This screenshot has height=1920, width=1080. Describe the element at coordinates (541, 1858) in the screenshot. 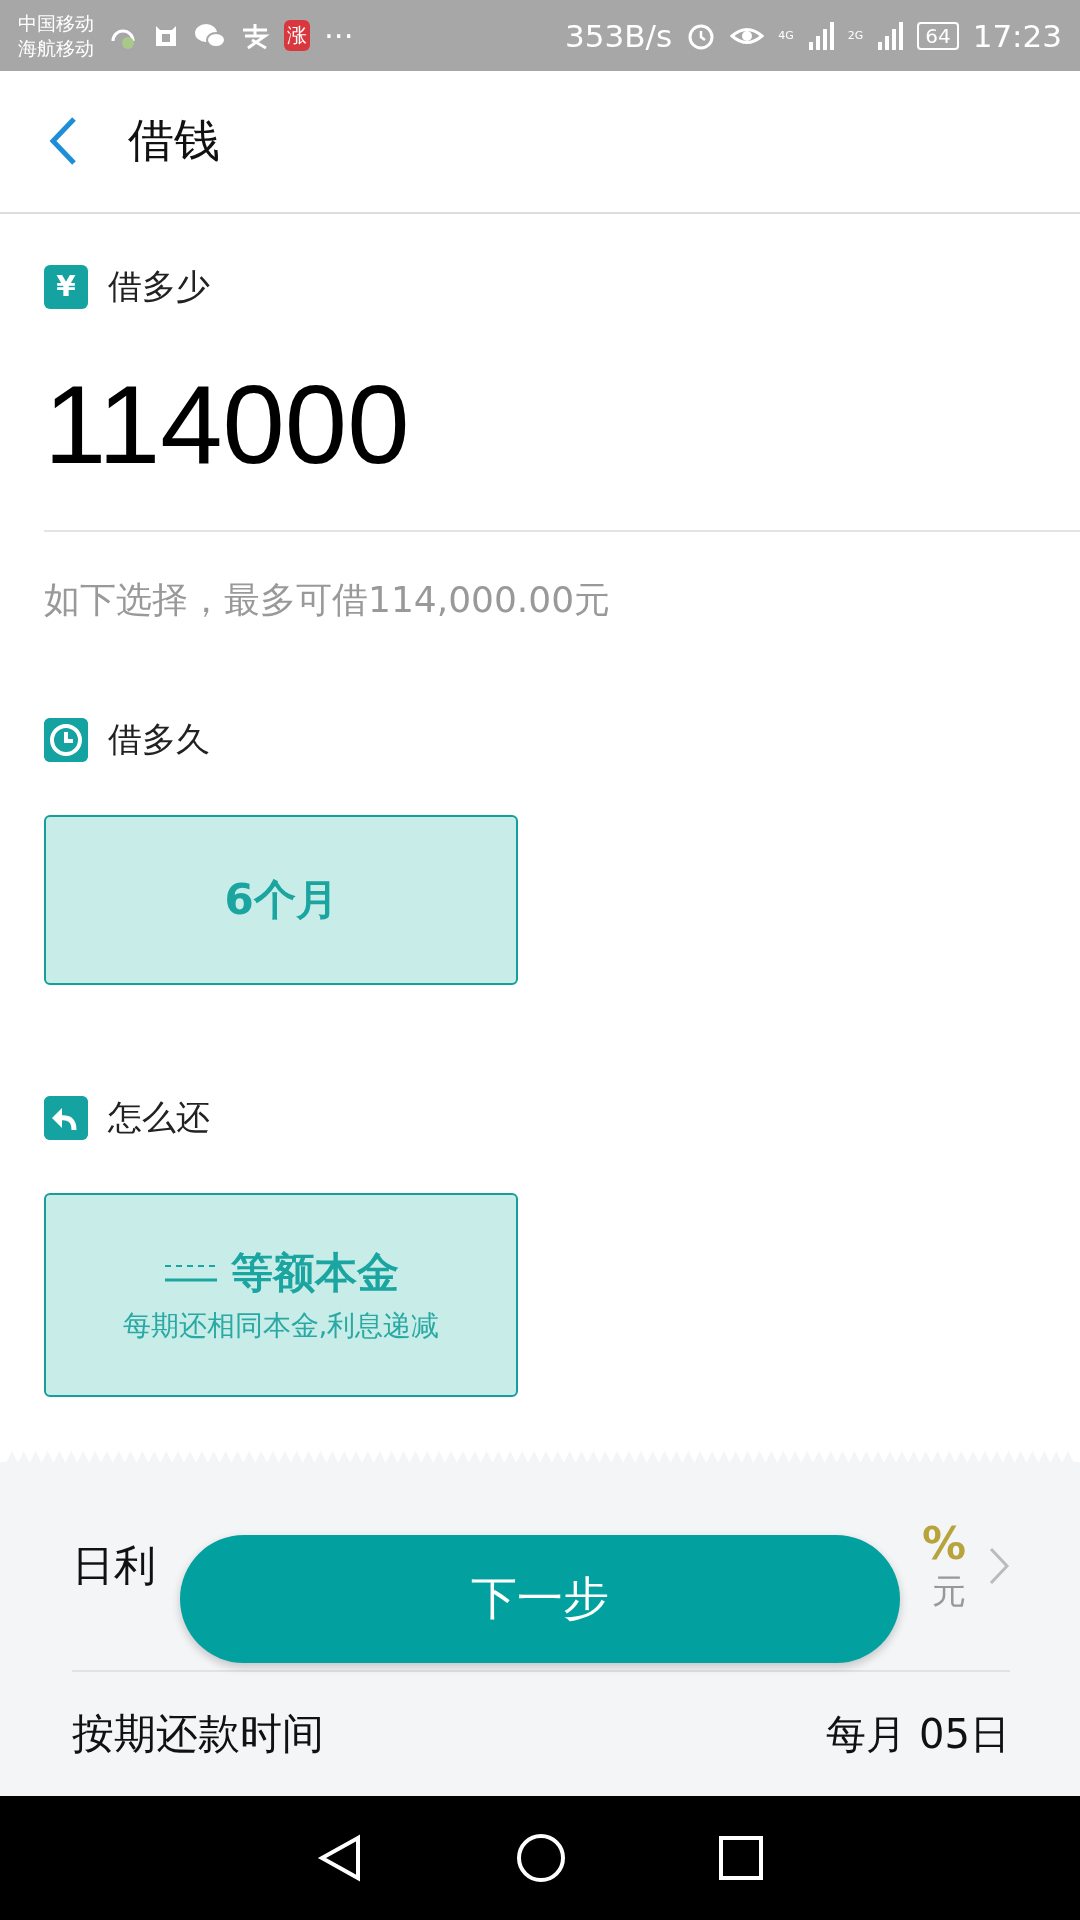

I see `home-nav-button` at that location.